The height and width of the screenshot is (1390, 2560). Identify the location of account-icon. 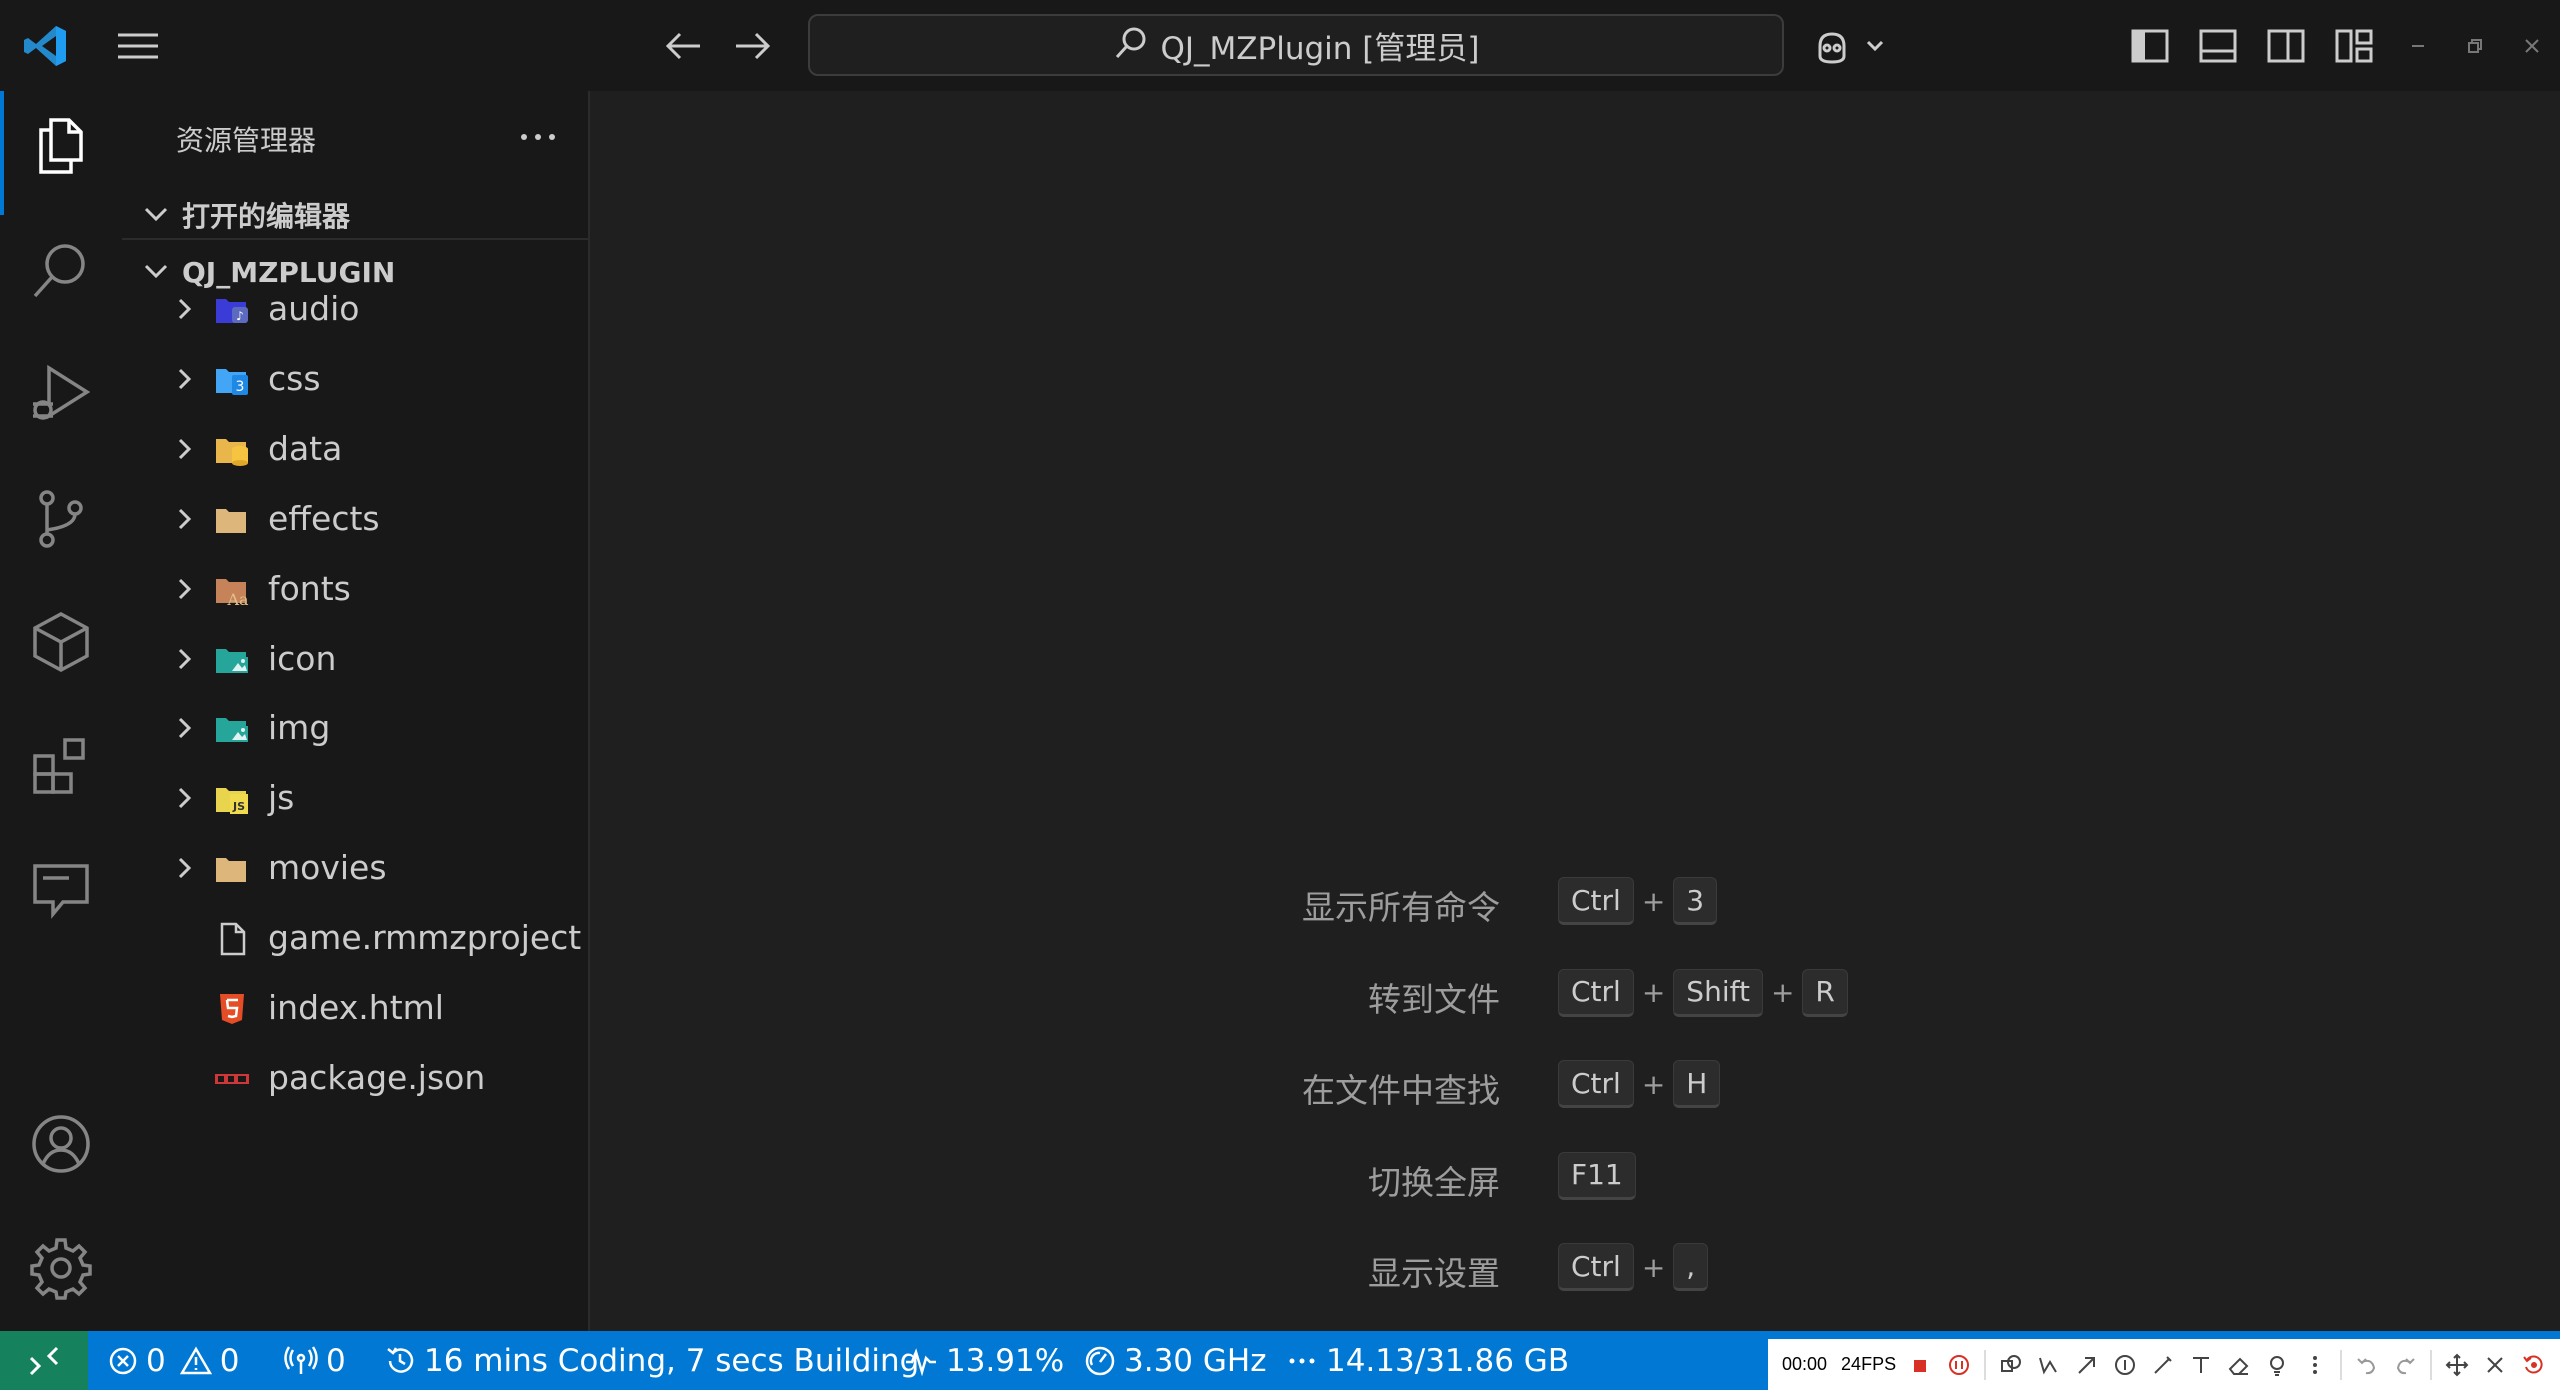
(61, 1144).